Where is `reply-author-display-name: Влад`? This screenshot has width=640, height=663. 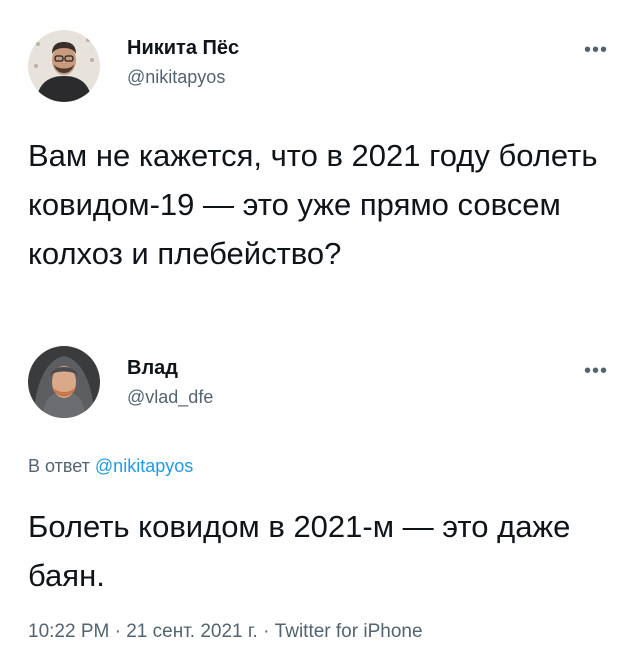 reply-author-display-name: Влад is located at coordinates (152, 368).